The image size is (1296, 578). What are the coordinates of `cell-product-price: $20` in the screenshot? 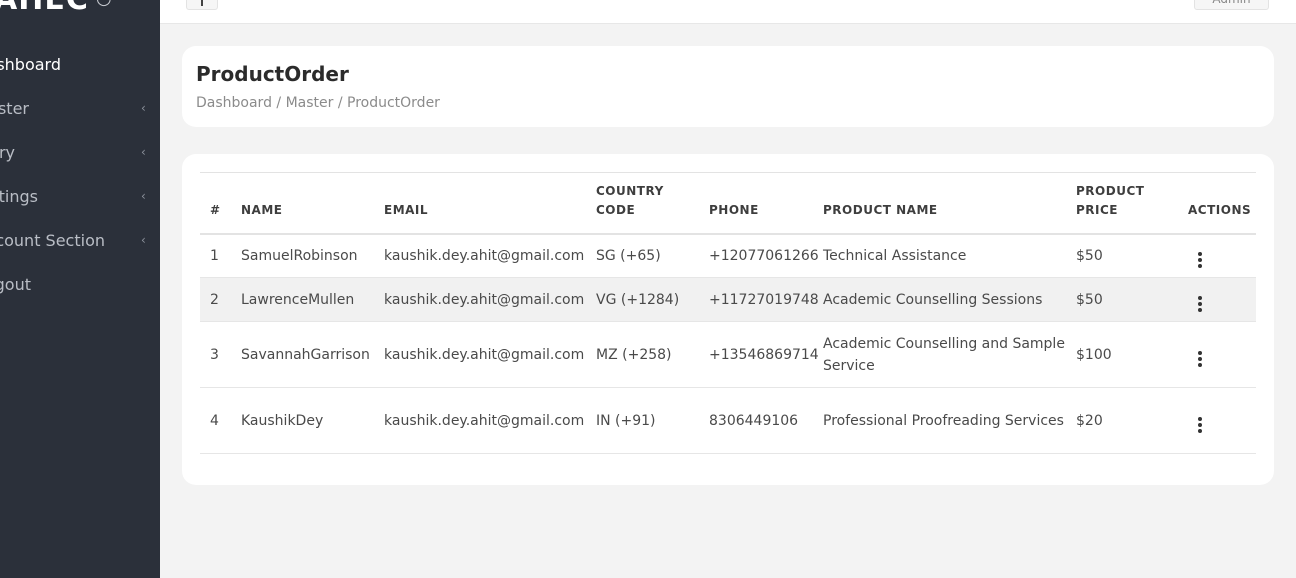 It's located at (1089, 420).